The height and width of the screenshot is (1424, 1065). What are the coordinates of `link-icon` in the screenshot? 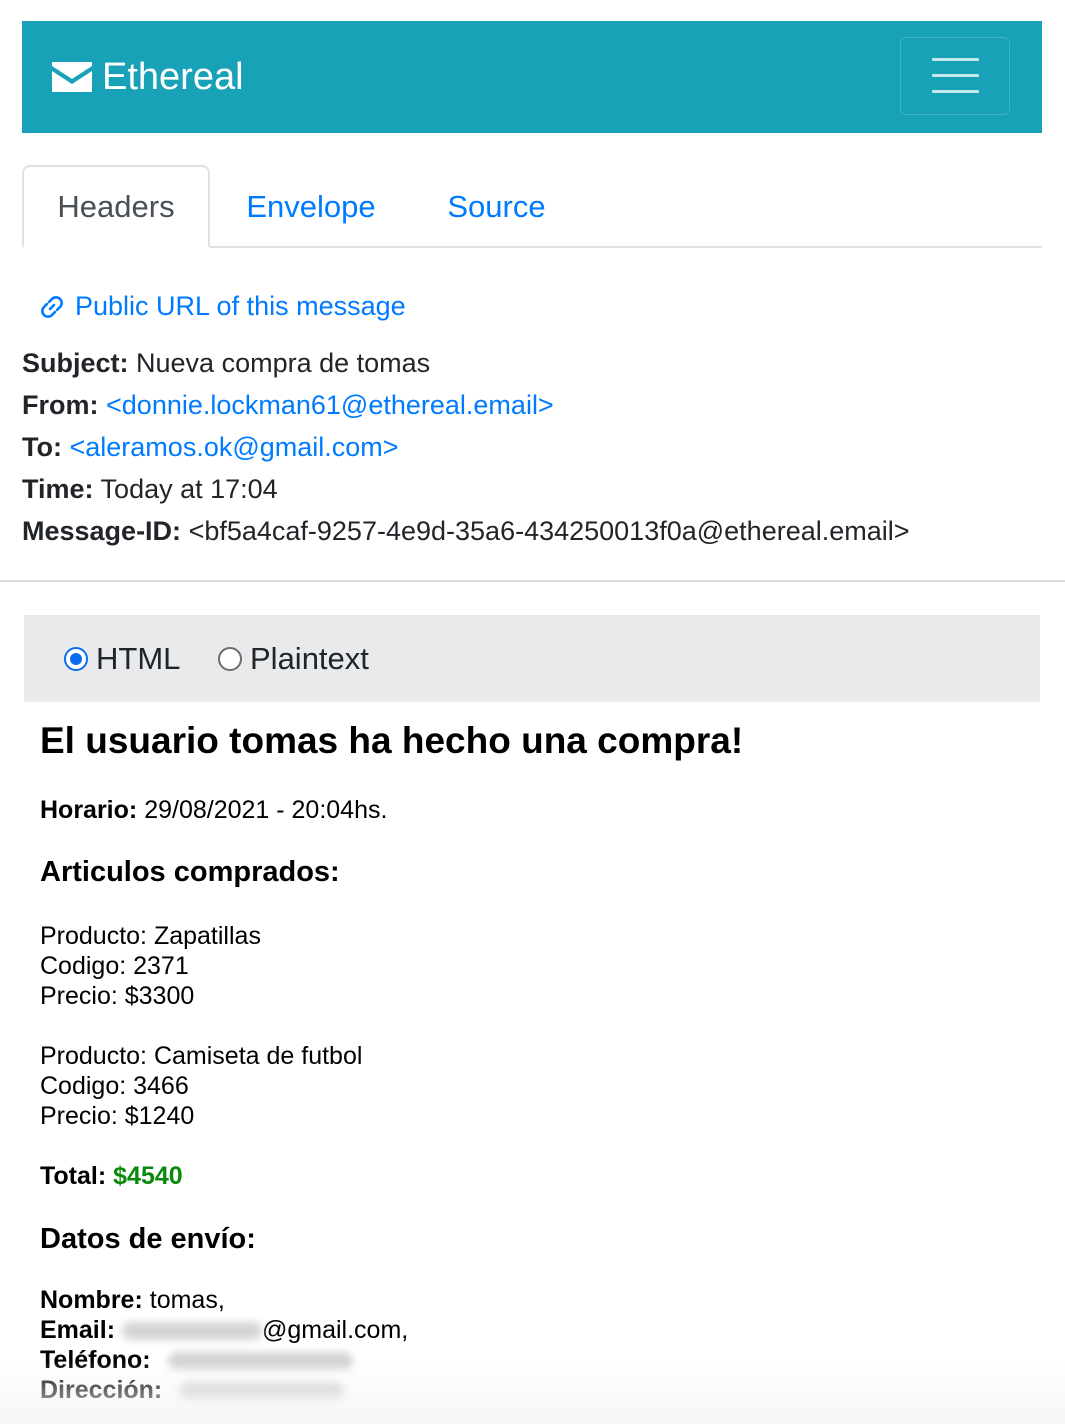 It's located at (52, 306).